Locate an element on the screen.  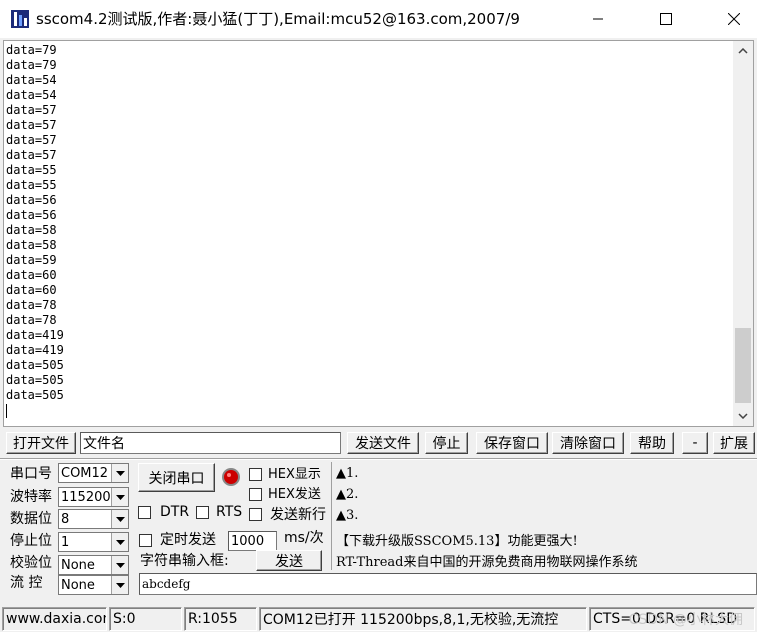
info-line-1: ▲1. is located at coordinates (347, 473).